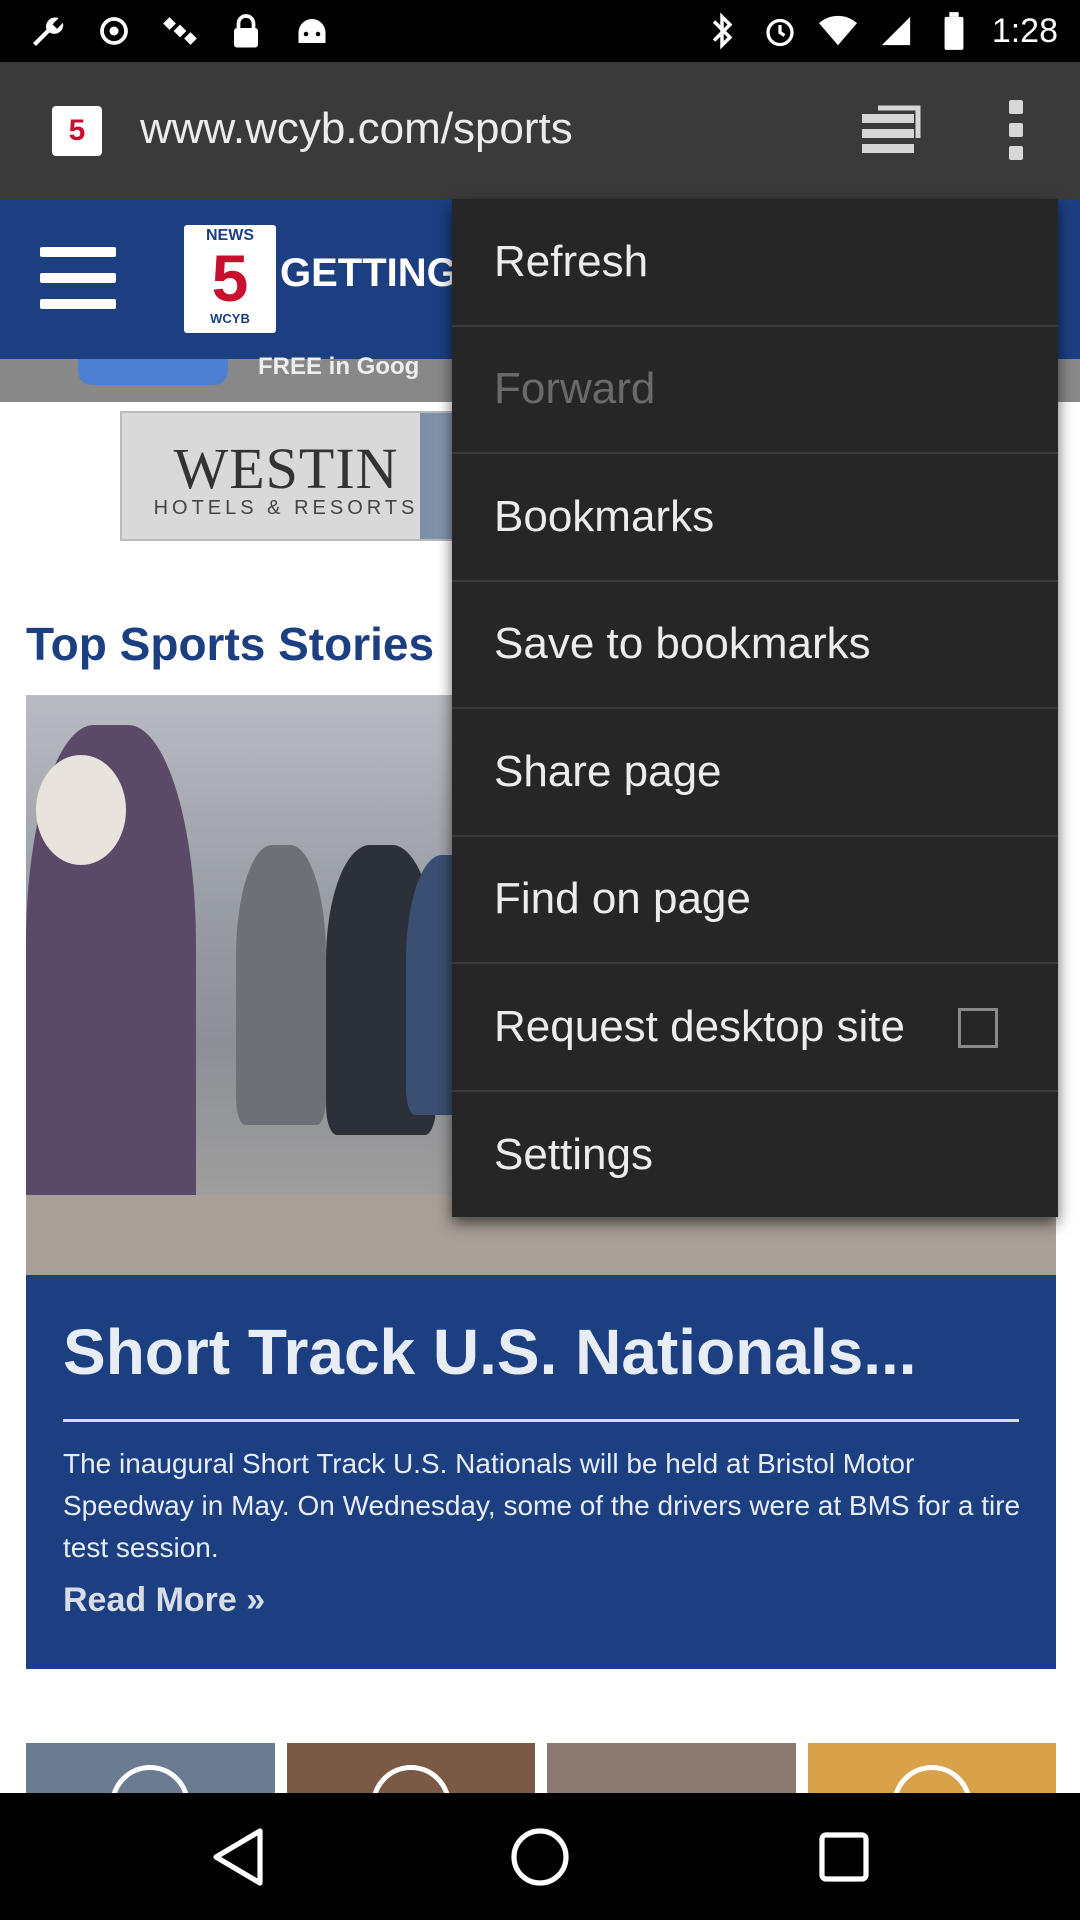 The height and width of the screenshot is (1920, 1080). I want to click on menu-item-forward: Forward, so click(755, 390).